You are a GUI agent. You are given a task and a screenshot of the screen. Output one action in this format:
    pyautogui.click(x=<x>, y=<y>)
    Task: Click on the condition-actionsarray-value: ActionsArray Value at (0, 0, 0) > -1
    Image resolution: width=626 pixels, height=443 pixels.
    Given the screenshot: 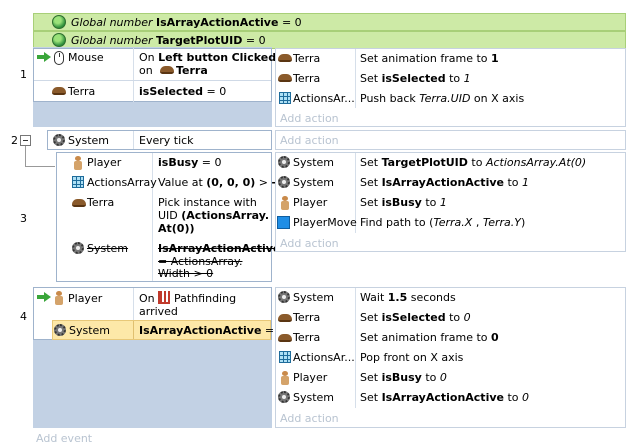 What is the action you would take?
    pyautogui.click(x=170, y=183)
    